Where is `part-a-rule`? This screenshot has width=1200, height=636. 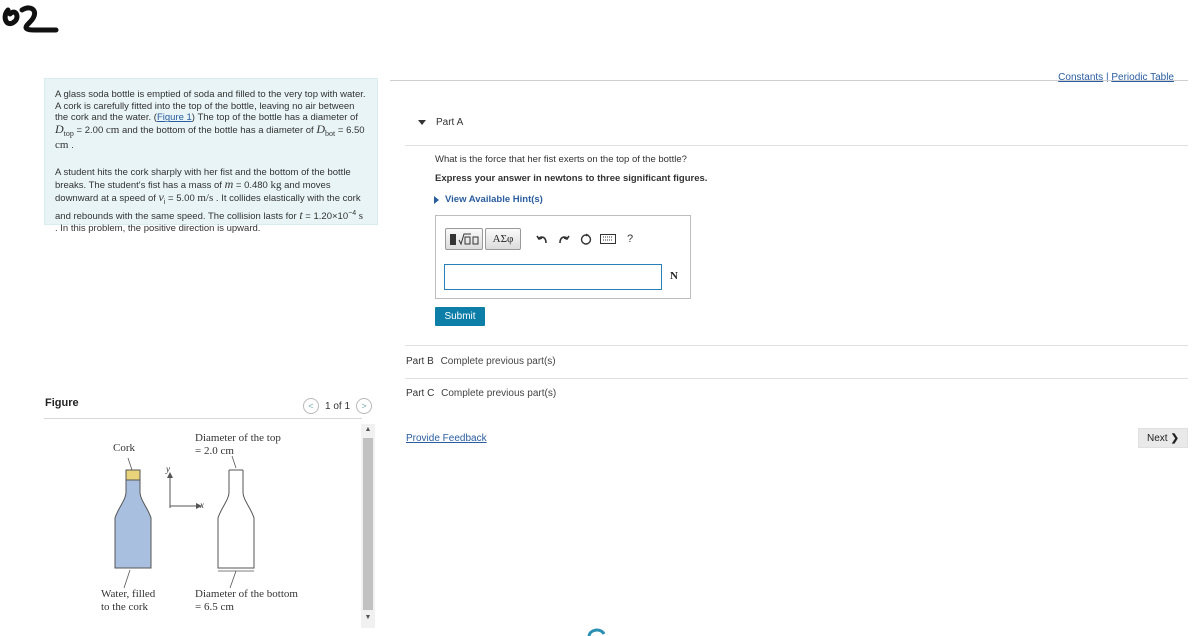
part-a-rule is located at coordinates (796, 145).